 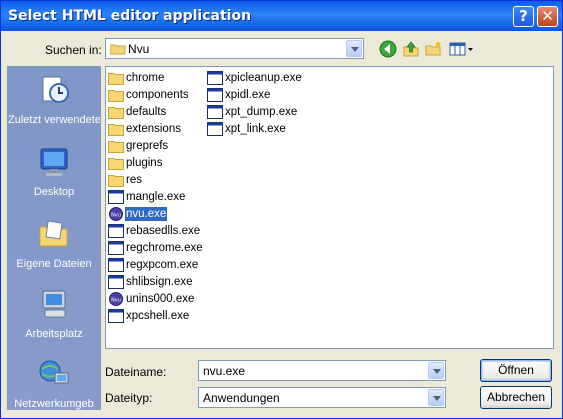 I want to click on help-button: ?, so click(x=523, y=16).